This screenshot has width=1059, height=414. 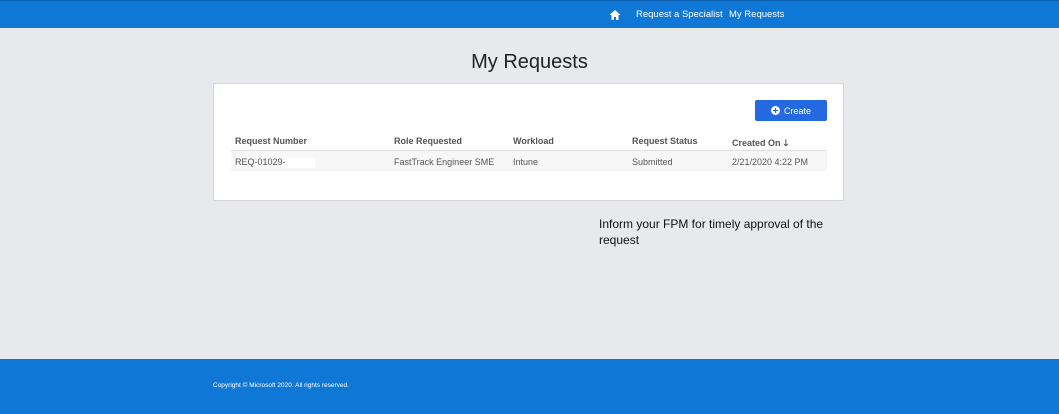 I want to click on redacted-area, so click(x=300, y=162).